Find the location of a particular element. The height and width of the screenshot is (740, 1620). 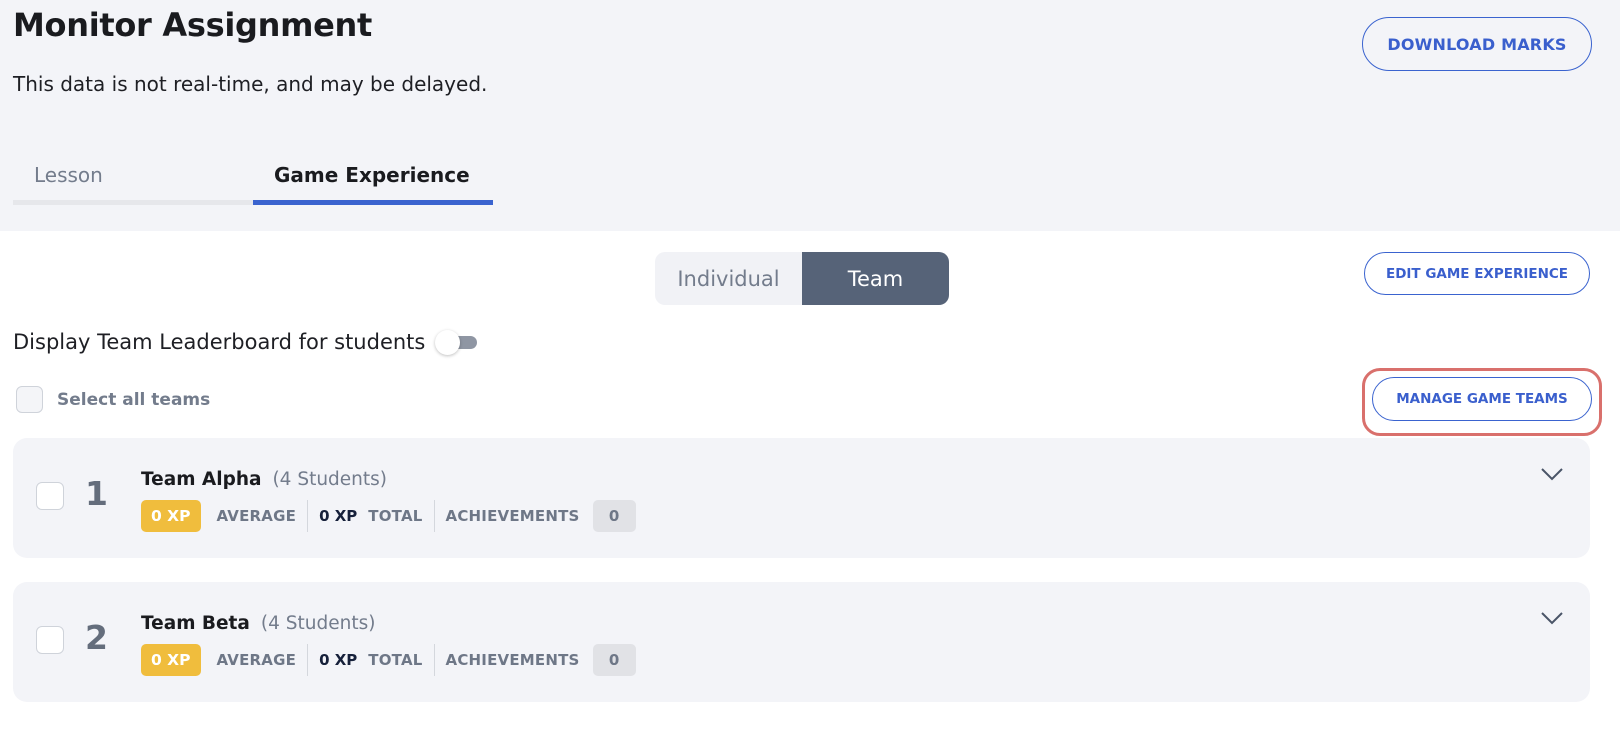

team-title: Team Alpha (4 Students) is located at coordinates (264, 479).